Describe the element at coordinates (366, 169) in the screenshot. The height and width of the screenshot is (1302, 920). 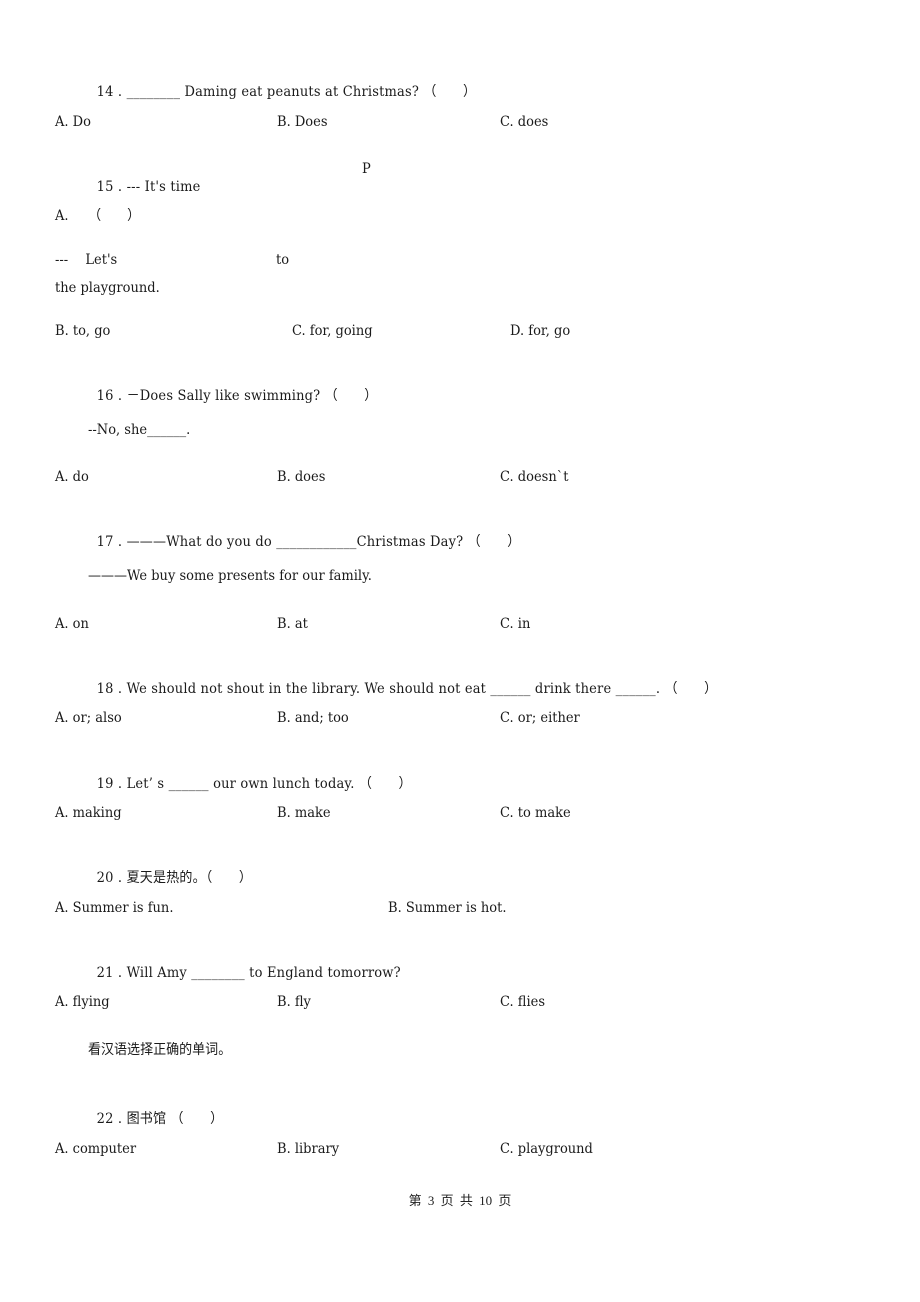
I see `text-fragment: P` at that location.